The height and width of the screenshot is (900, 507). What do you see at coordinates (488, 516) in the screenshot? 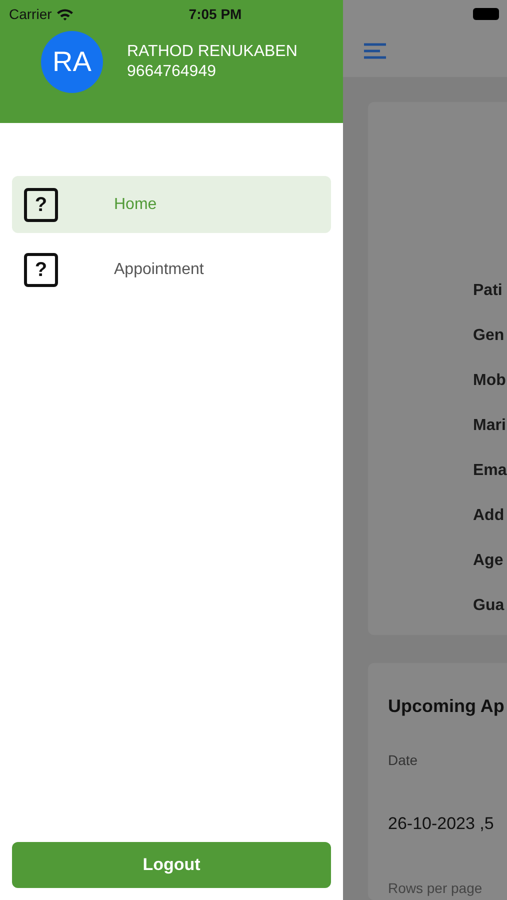
I see `field-label: Add` at bounding box center [488, 516].